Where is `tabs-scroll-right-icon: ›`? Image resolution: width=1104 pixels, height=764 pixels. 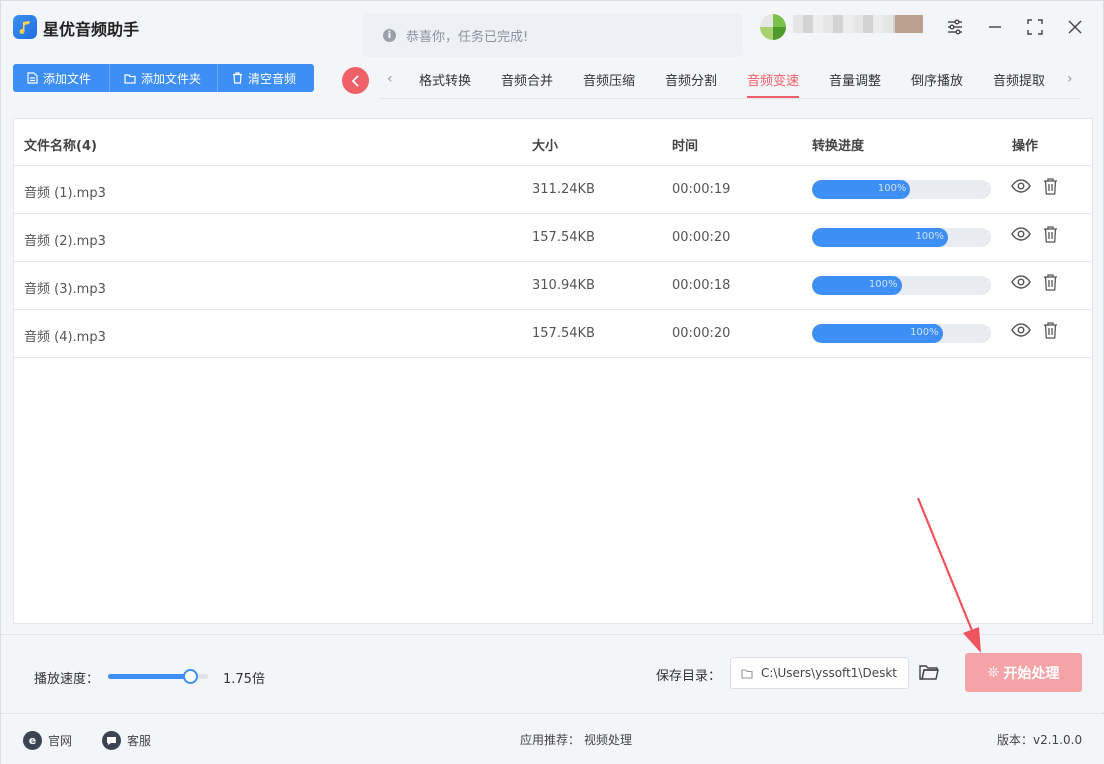
tabs-scroll-right-icon: › is located at coordinates (1070, 79).